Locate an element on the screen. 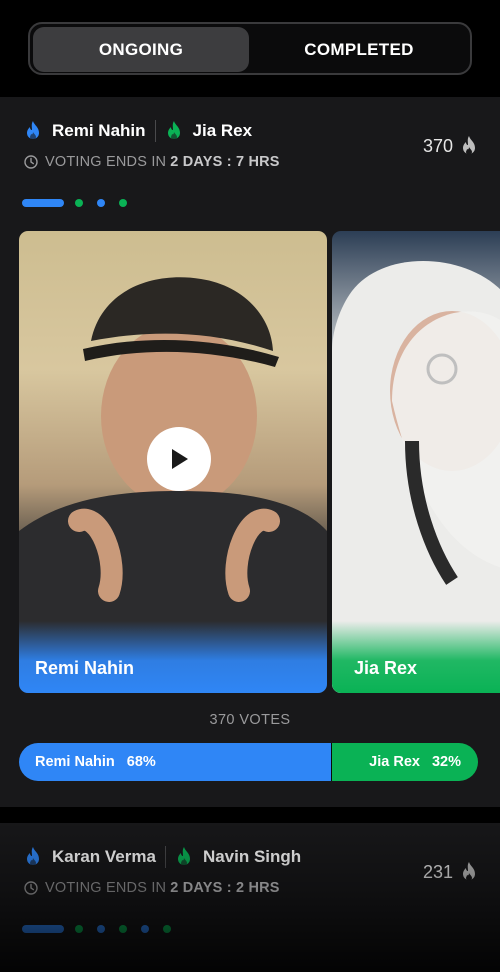 Image resolution: width=500 pixels, height=972 pixels. matchup-header: Remi Nahin Jia Rex is located at coordinates (138, 131).